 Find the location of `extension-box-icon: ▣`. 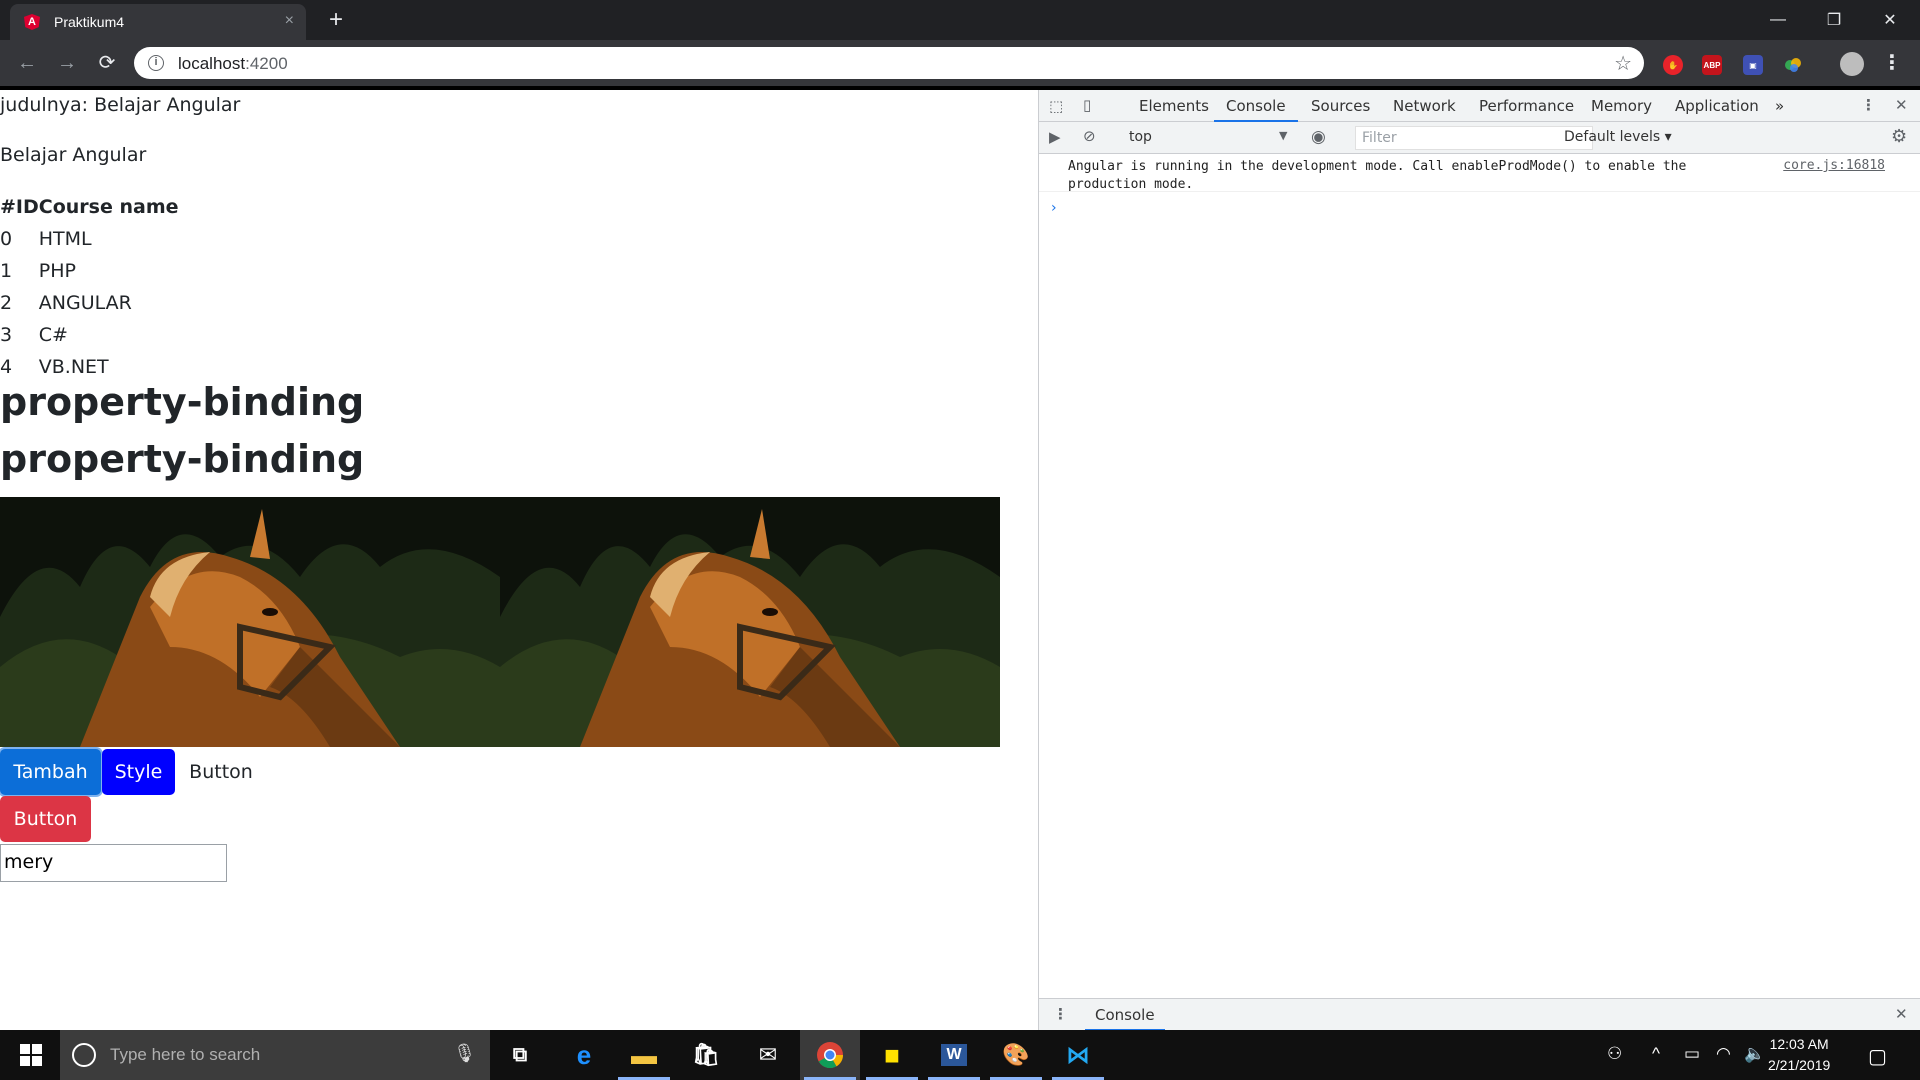

extension-box-icon: ▣ is located at coordinates (1753, 65).